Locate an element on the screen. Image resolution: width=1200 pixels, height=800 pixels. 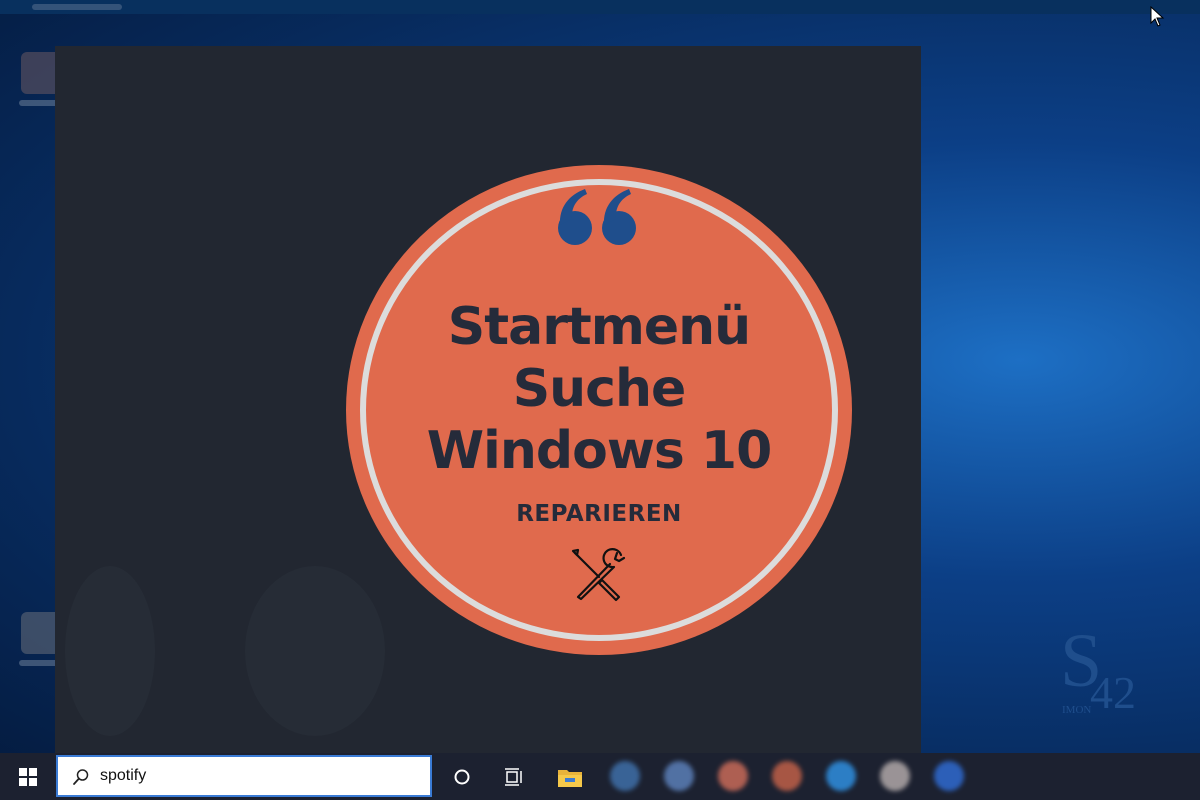
promo-subtitle: REPARIEREN is located at coordinates (599, 514).